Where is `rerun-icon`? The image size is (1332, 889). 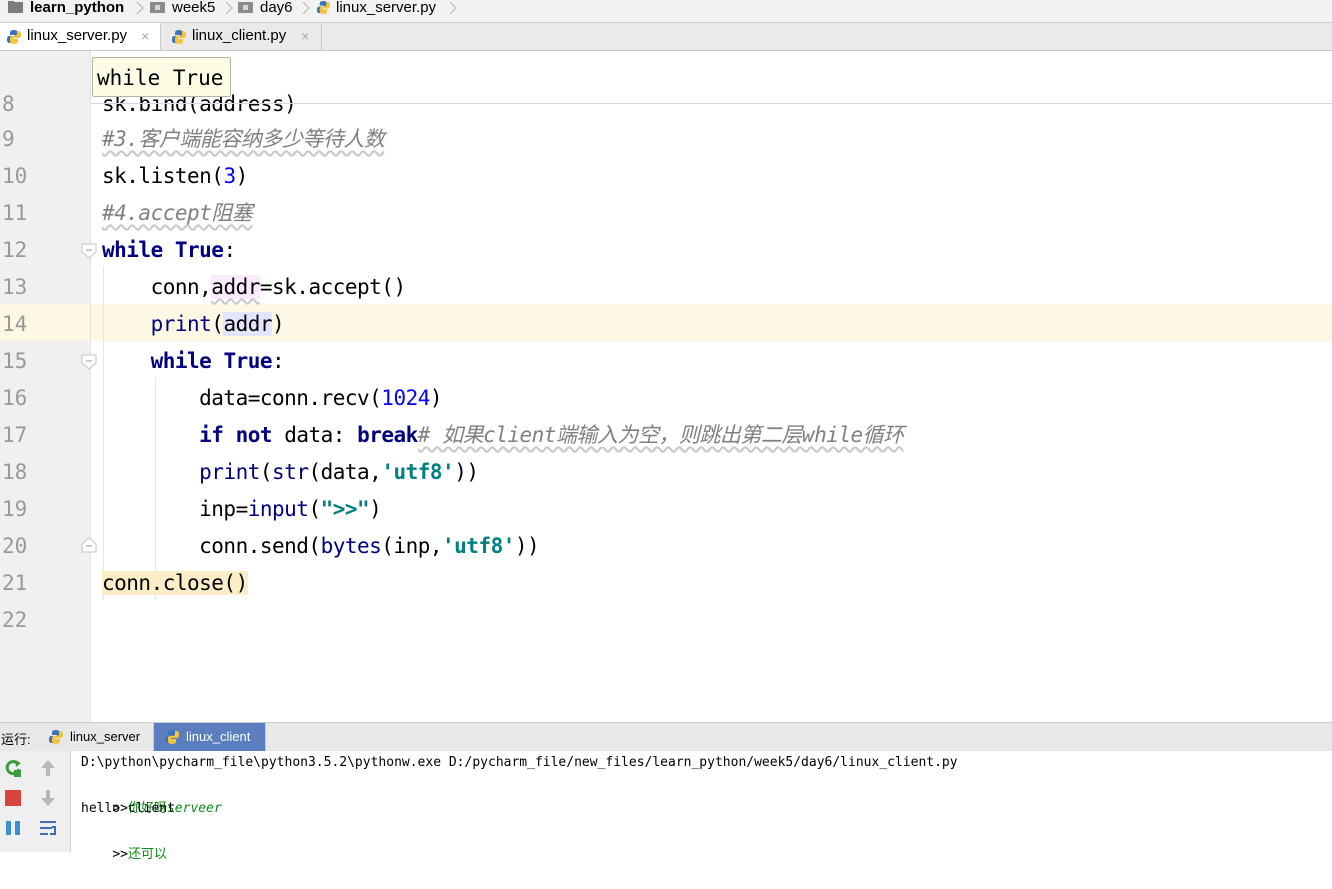 rerun-icon is located at coordinates (13, 768).